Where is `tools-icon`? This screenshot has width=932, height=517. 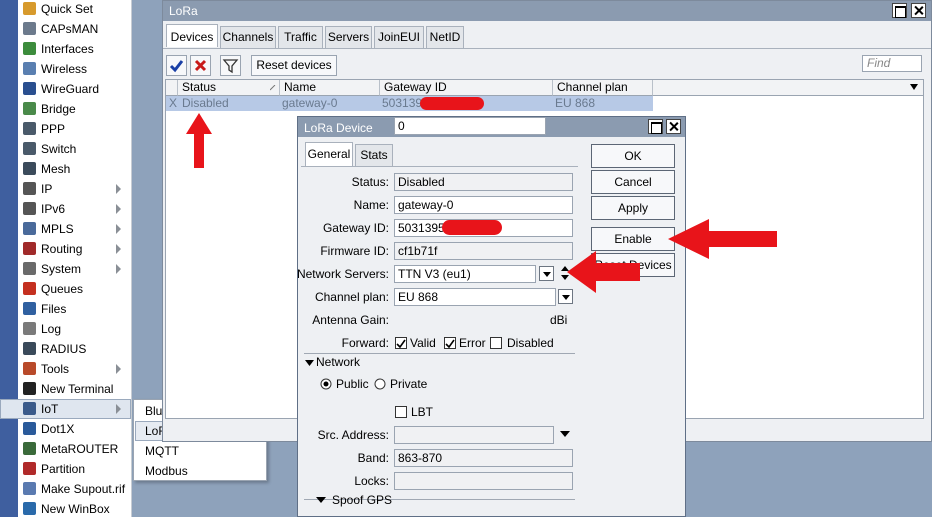
tools-icon is located at coordinates (29, 368).